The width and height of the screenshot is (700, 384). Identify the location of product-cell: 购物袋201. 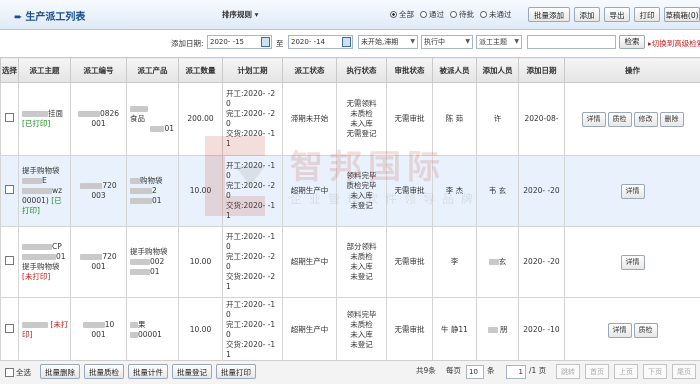
(153, 191).